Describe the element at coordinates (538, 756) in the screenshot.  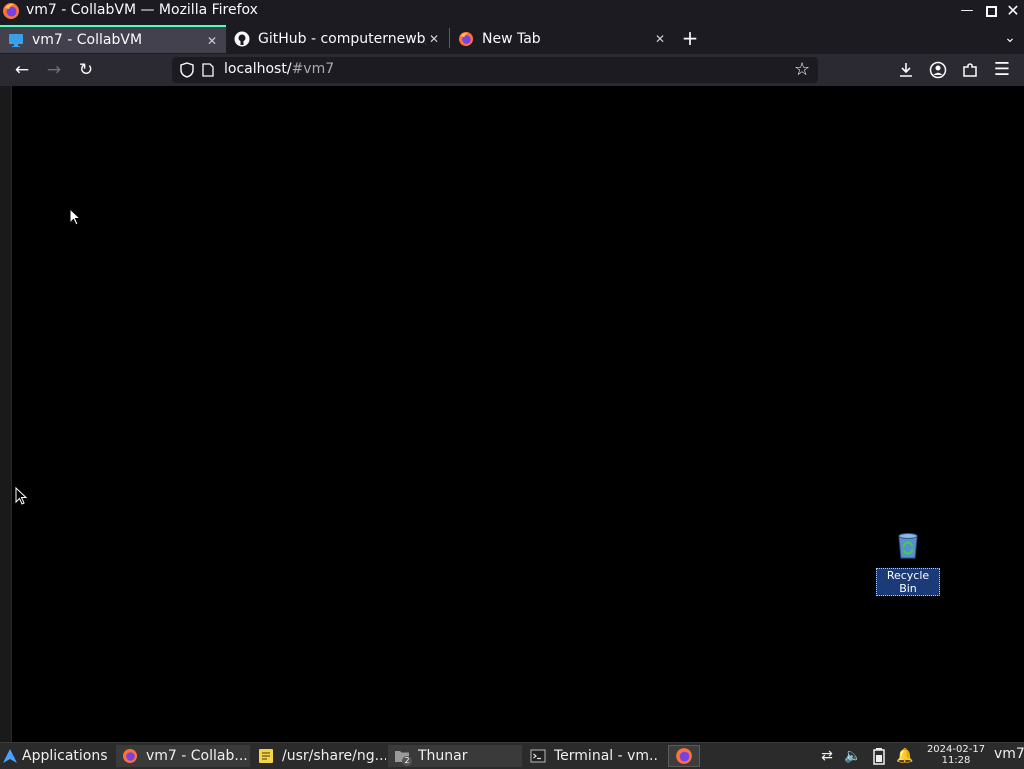
I see `terminal-icon` at that location.